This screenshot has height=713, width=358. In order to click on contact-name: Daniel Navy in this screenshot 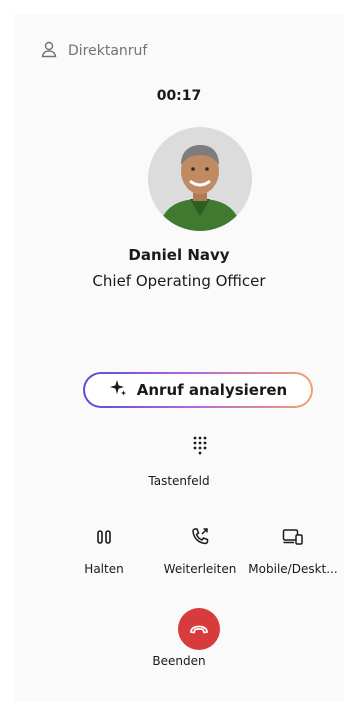, I will do `click(179, 255)`.